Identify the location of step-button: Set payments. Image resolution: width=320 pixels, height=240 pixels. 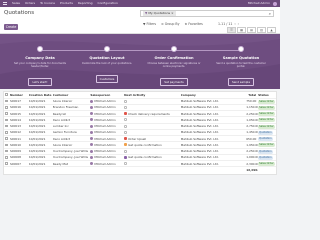
(174, 82).